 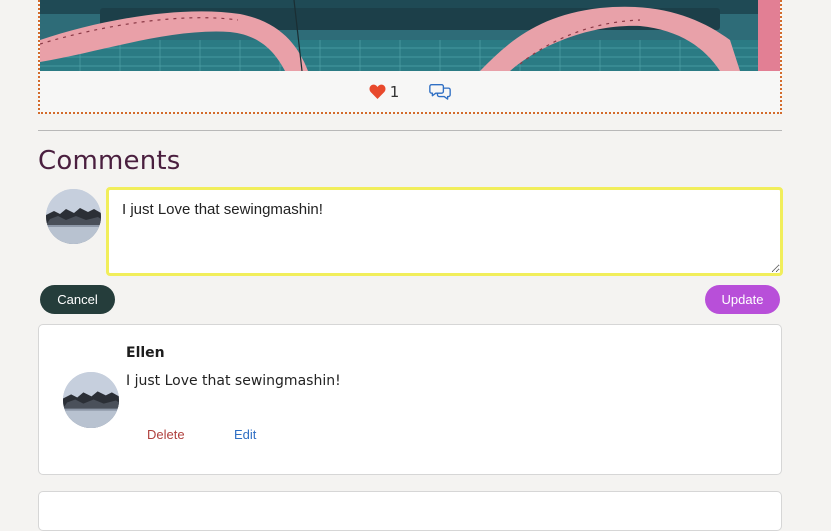 What do you see at coordinates (245, 434) in the screenshot?
I see `edit-comment-link: Edit` at bounding box center [245, 434].